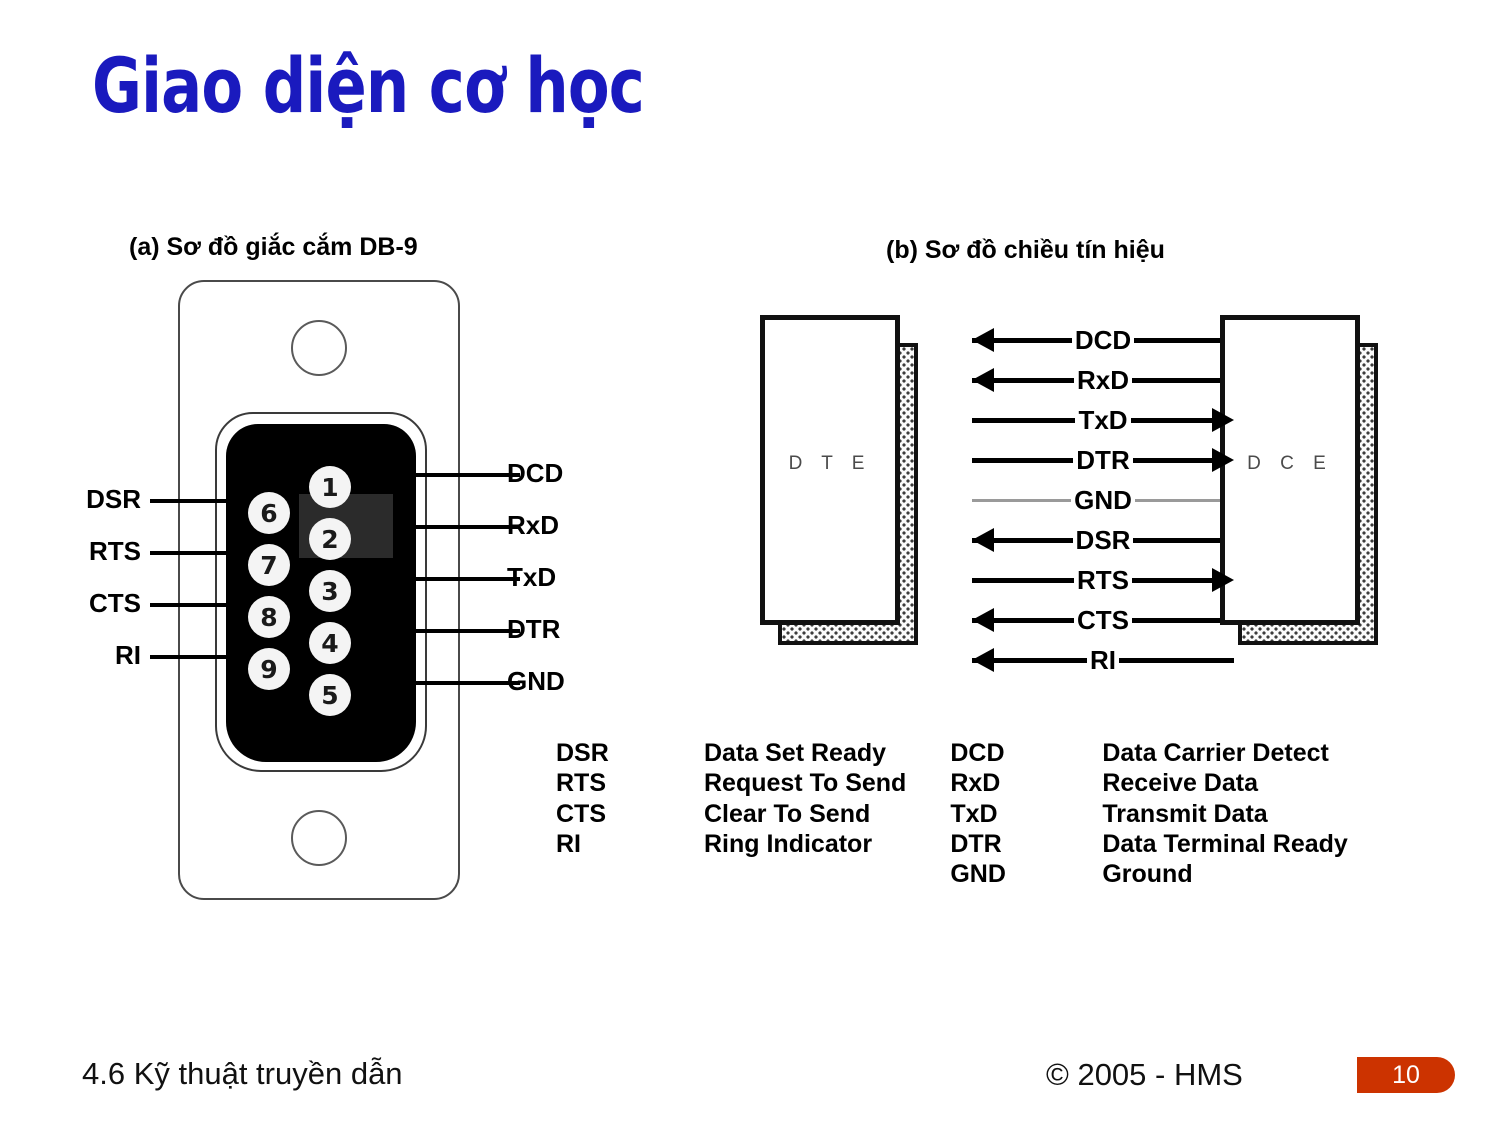 This screenshot has width=1495, height=1122. I want to click on leader-line-txd, so click(467, 579).